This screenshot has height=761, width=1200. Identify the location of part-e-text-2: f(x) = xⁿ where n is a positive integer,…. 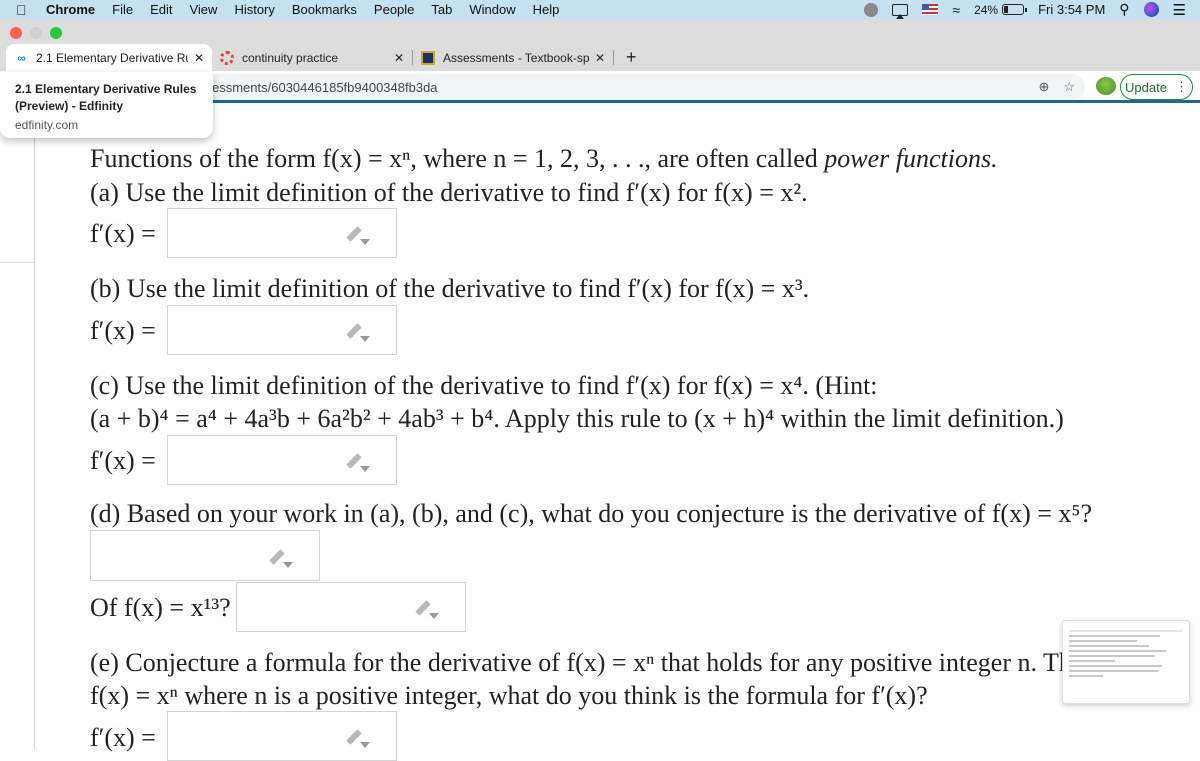
(509, 695).